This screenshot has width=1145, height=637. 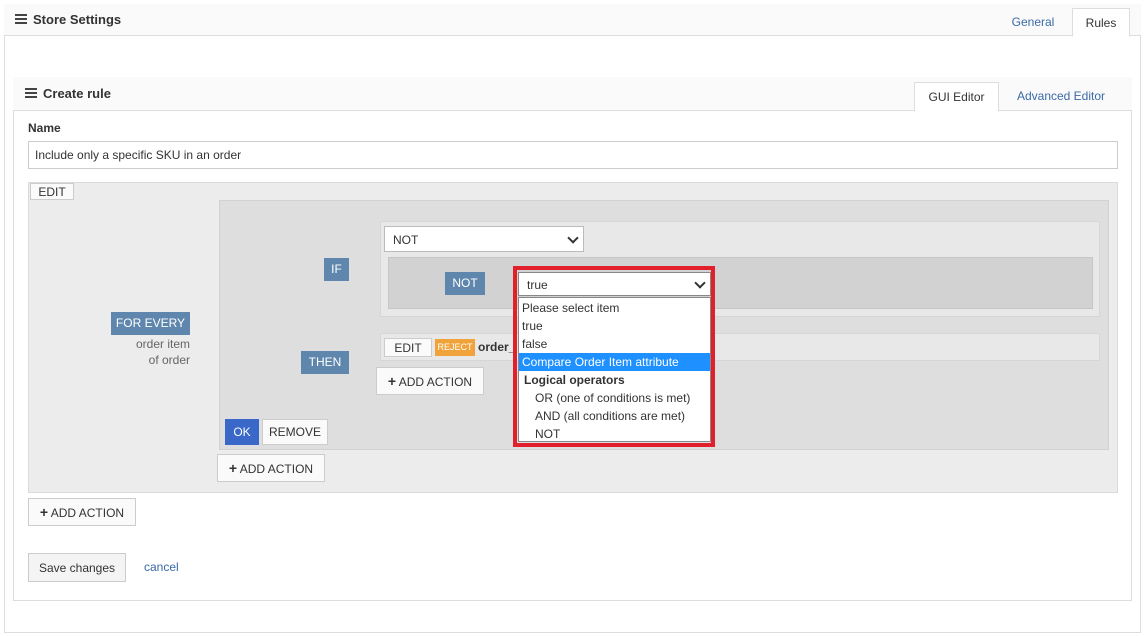 I want to click on dropdown-option-compare-order-item: Compare Order Item attribute, so click(x=614, y=362).